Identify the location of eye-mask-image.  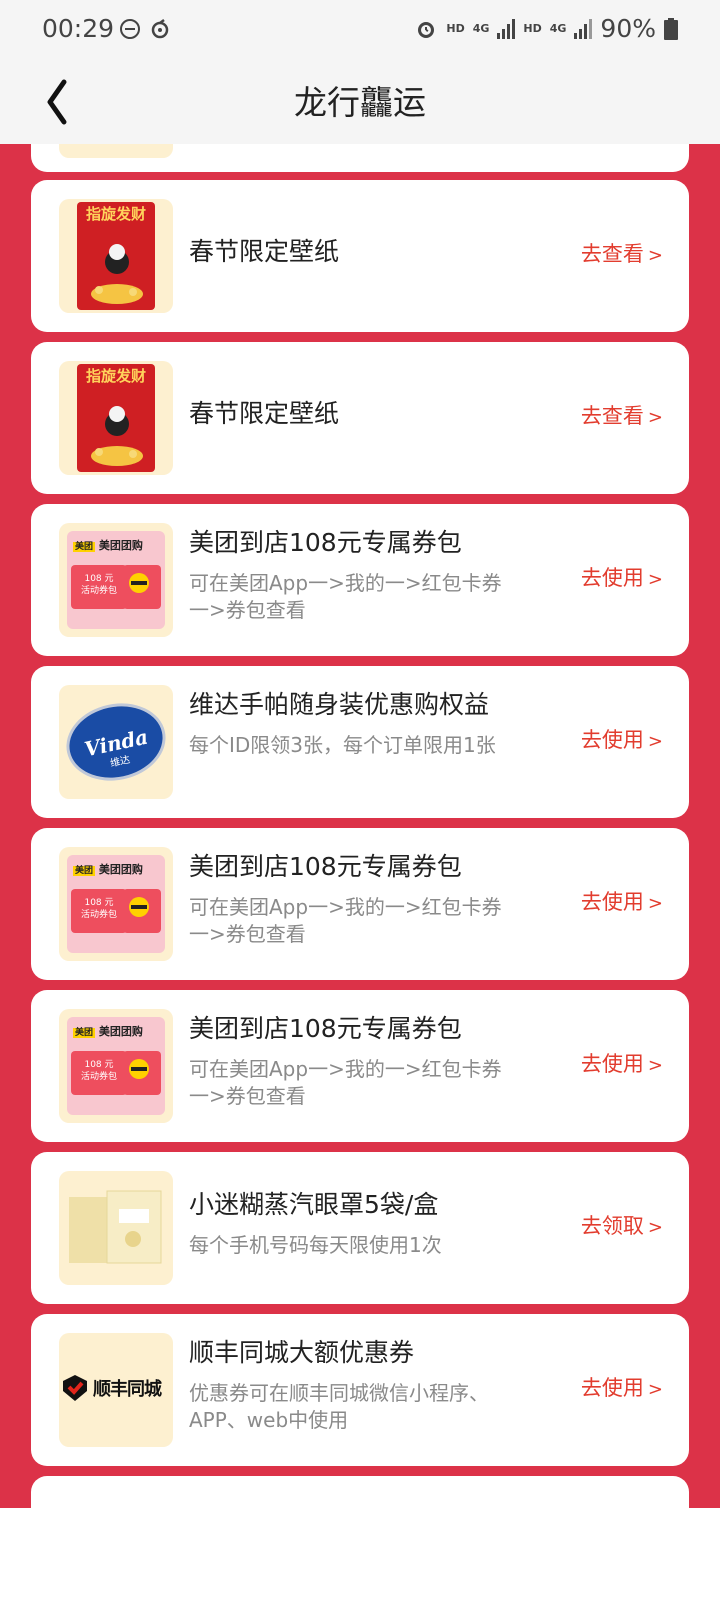
(116, 1228).